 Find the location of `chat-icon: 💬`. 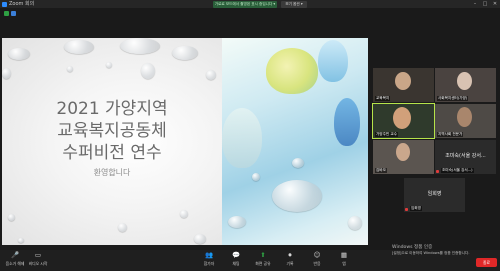

chat-icon: 💬 is located at coordinates (236, 255).